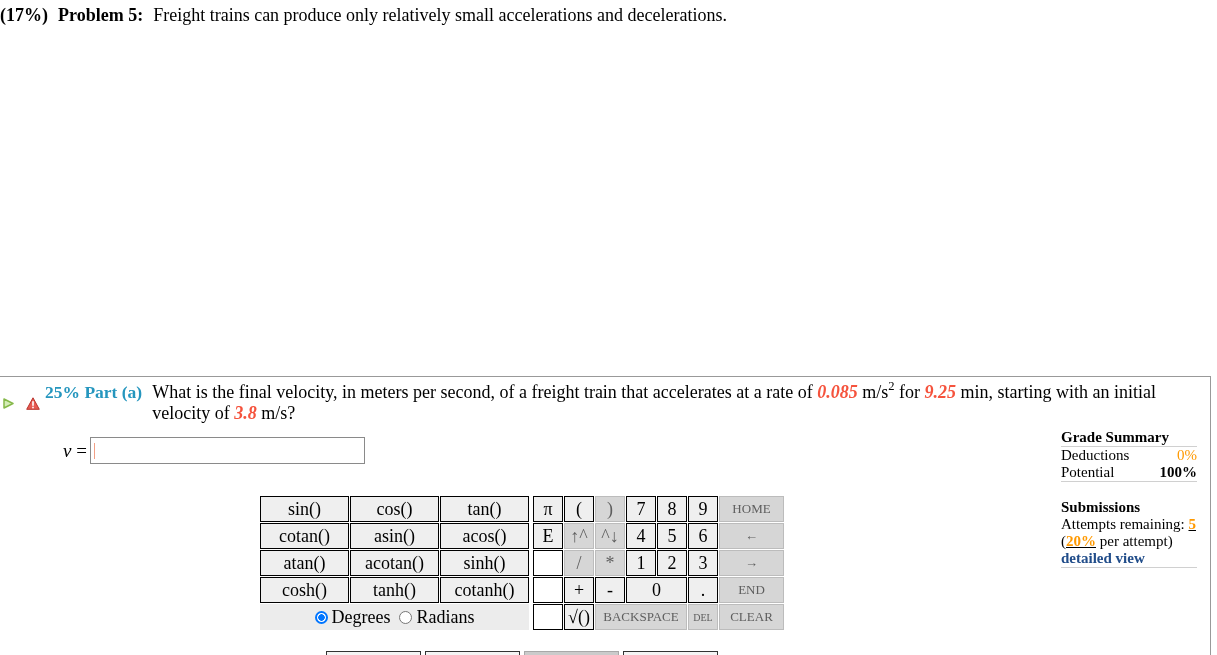  Describe the element at coordinates (101, 15) in the screenshot. I see `problem-title: Problem 5:` at that location.